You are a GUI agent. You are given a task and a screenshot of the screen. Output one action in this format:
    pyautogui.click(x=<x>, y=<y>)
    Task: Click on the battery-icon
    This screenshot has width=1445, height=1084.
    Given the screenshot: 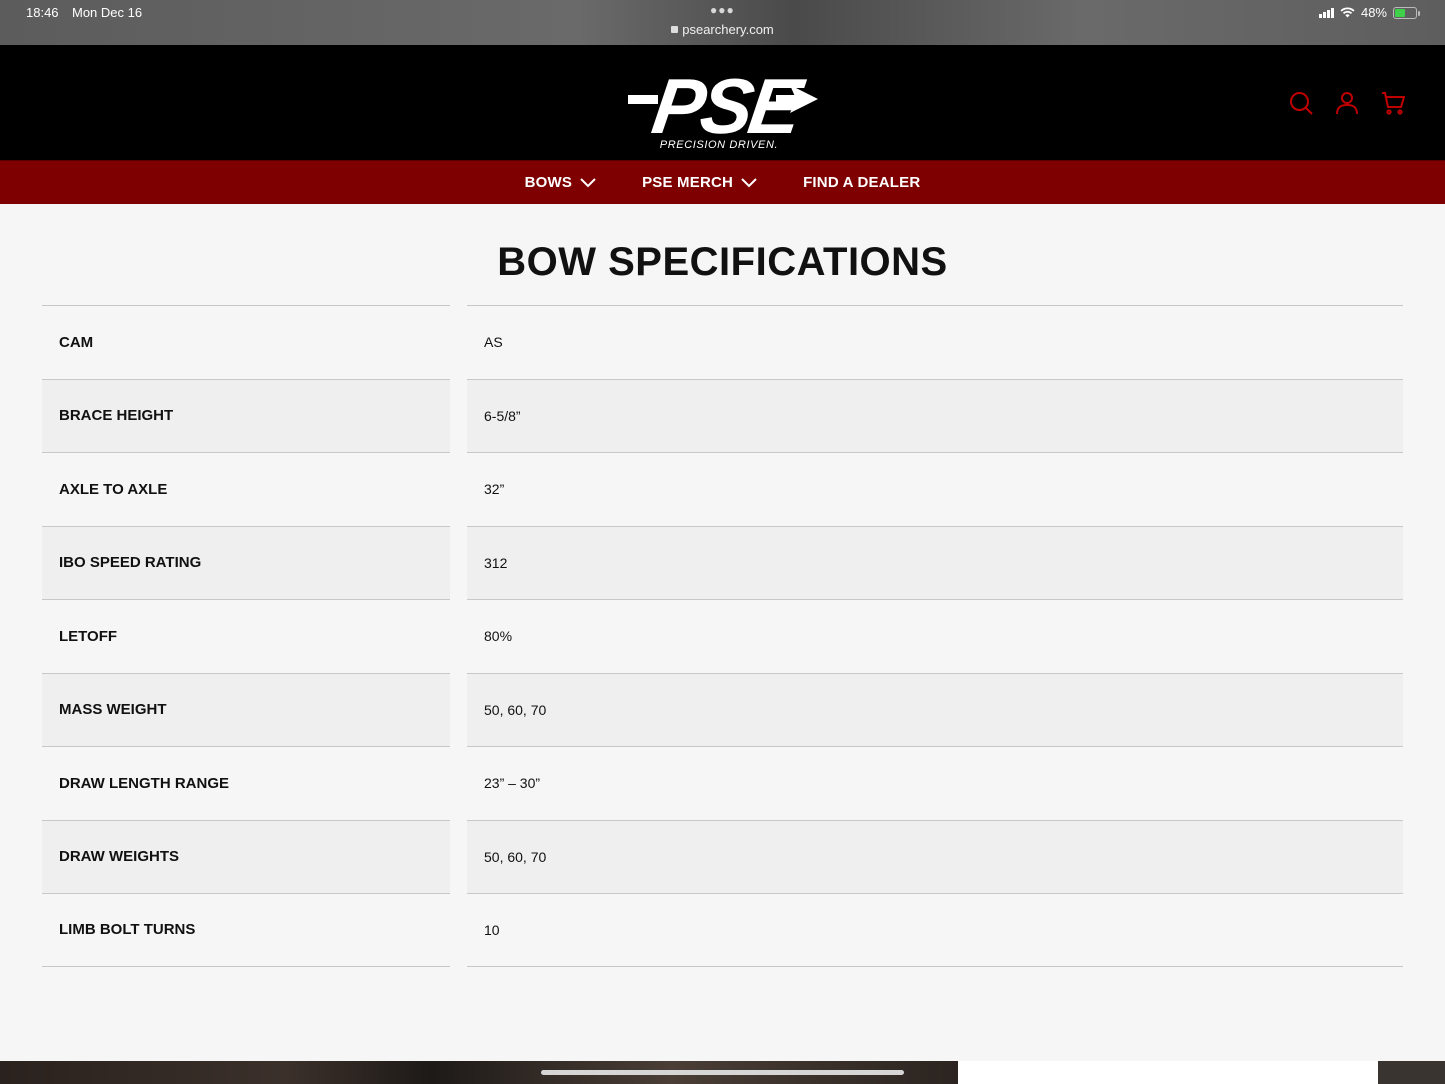 What is the action you would take?
    pyautogui.click(x=1406, y=12)
    